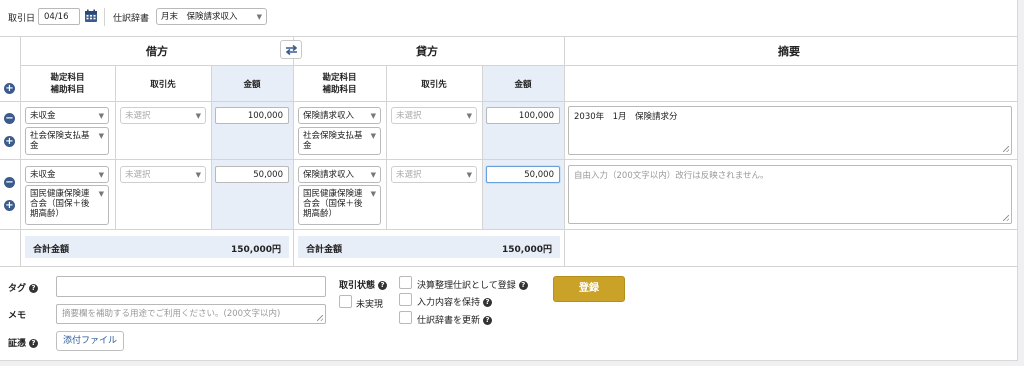 Image resolution: width=1024 pixels, height=366 pixels. What do you see at coordinates (211, 16) in the screenshot?
I see `dict-select: 月末 保険請求収入 ▼` at bounding box center [211, 16].